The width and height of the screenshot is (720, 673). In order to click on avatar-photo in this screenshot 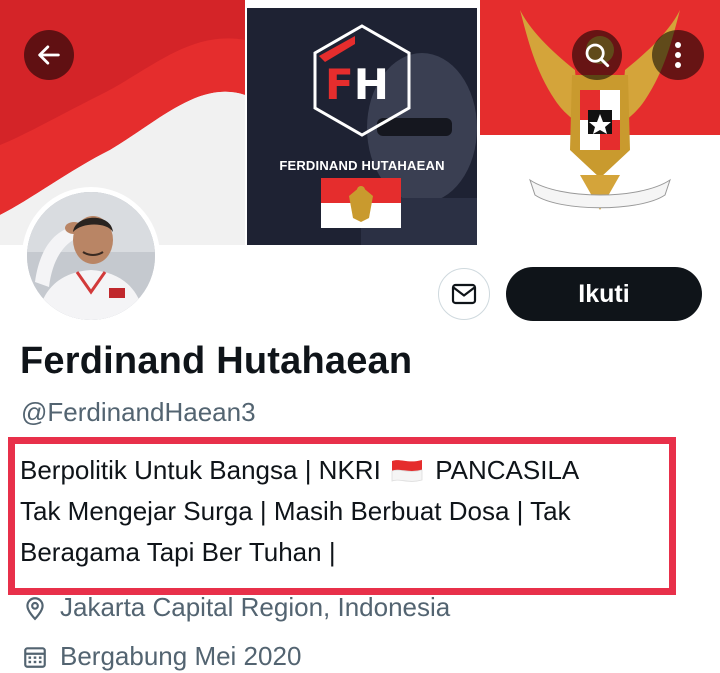, I will do `click(91, 256)`.